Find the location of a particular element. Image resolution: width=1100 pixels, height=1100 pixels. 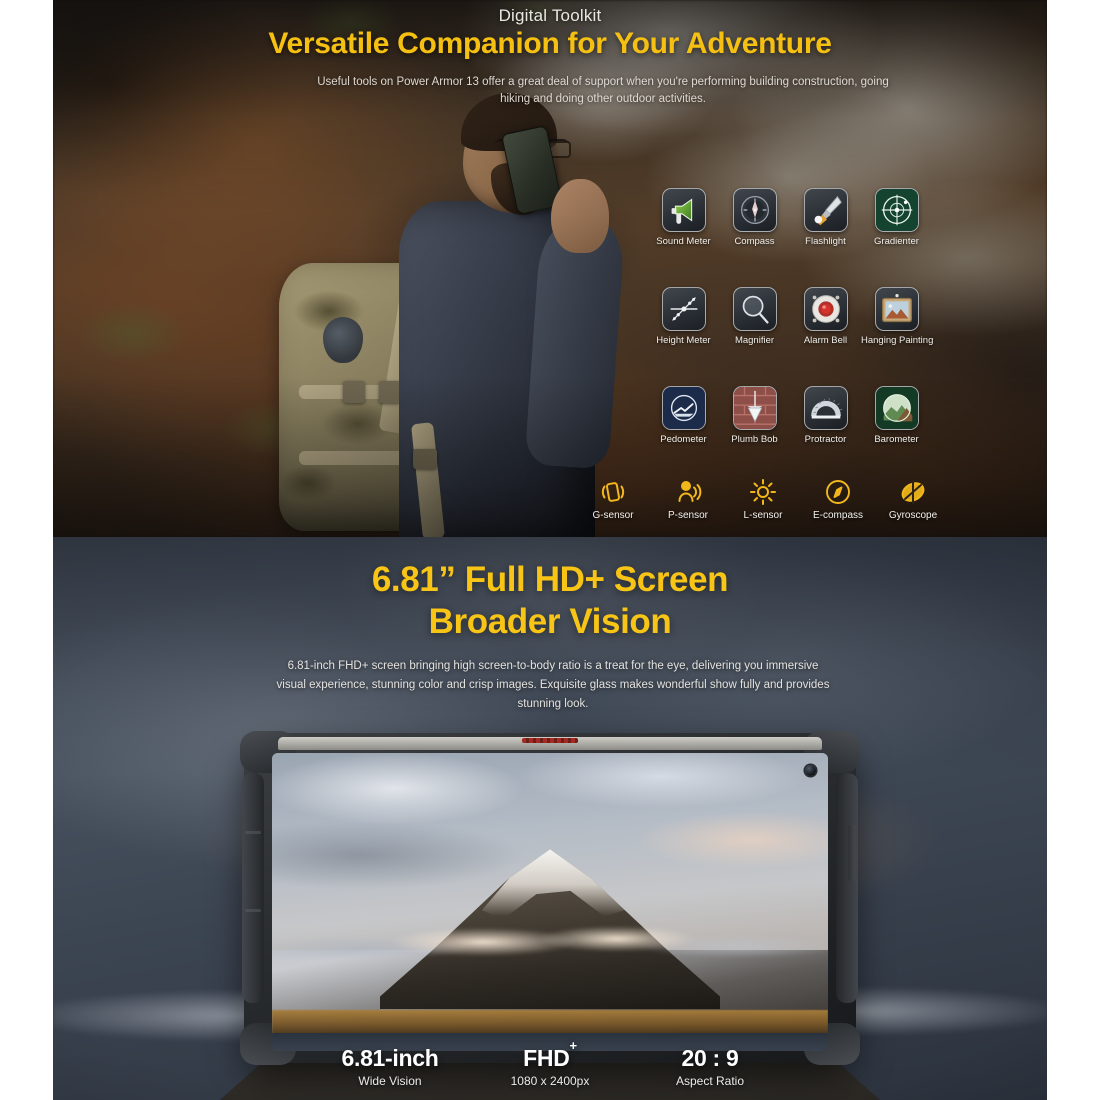

spec-label: Aspect Ratio is located at coordinates (710, 1081).